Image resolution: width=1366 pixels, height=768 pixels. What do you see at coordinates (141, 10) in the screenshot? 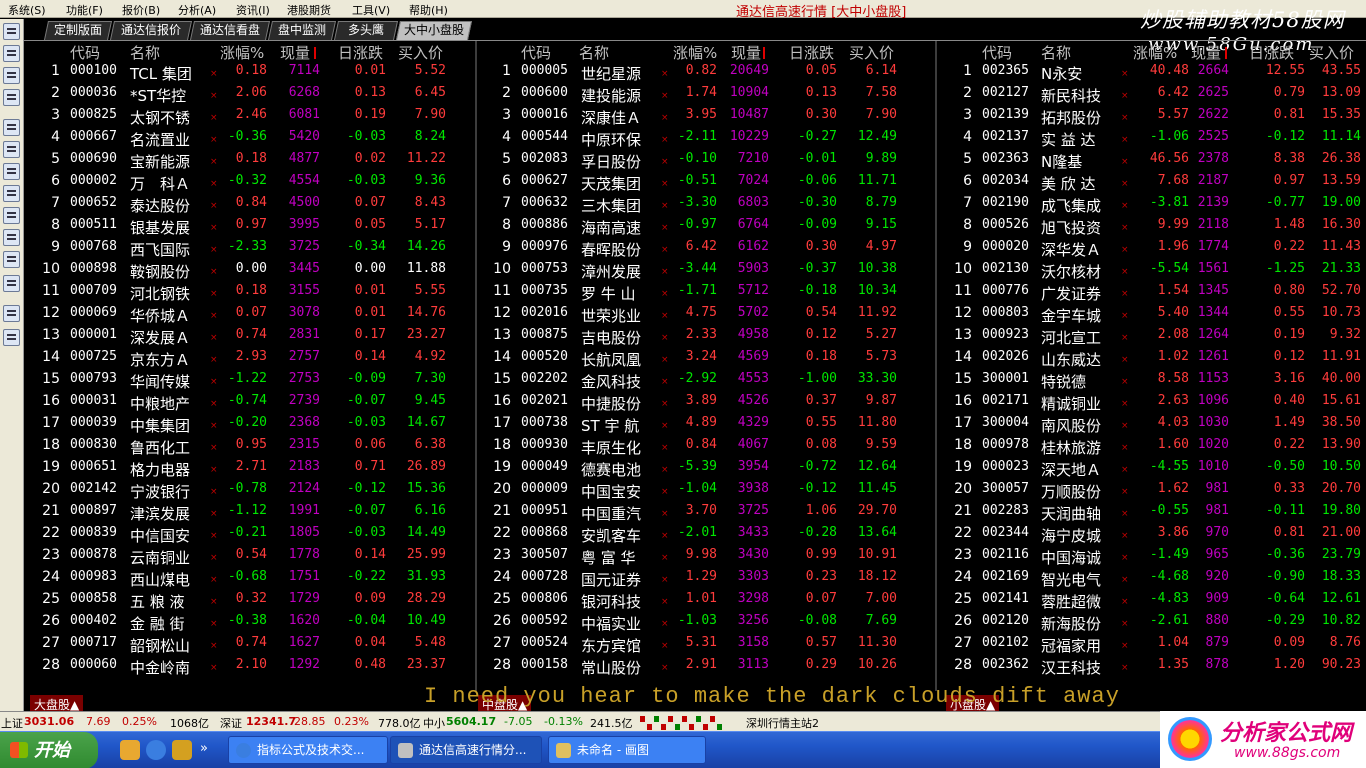
I see `menu-item: 报价(B)` at bounding box center [141, 10].